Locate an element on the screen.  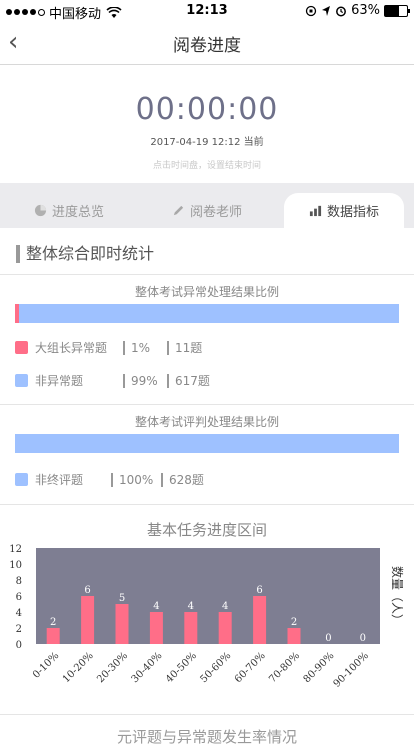
x-tick-label: 90-100% is located at coordinates (351, 669).